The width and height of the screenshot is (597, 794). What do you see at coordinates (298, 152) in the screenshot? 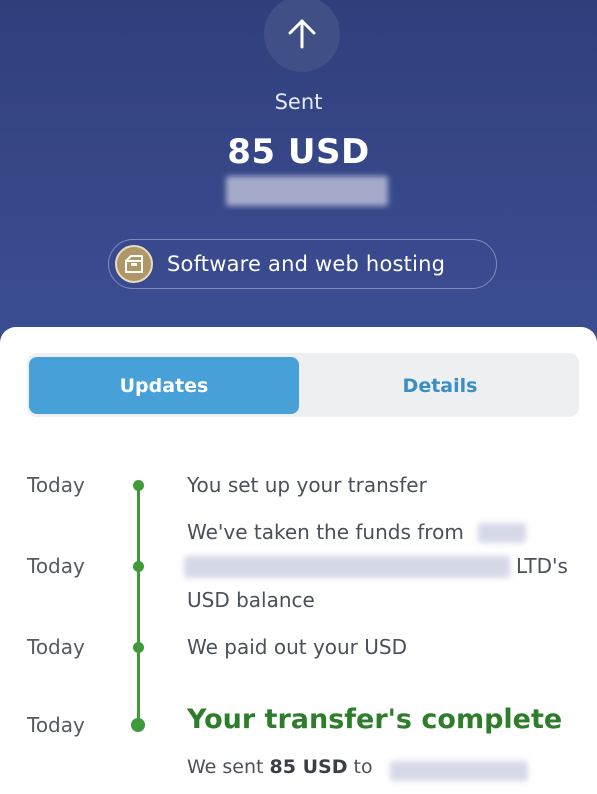
I see `transfer-amount: 85 USD` at bounding box center [298, 152].